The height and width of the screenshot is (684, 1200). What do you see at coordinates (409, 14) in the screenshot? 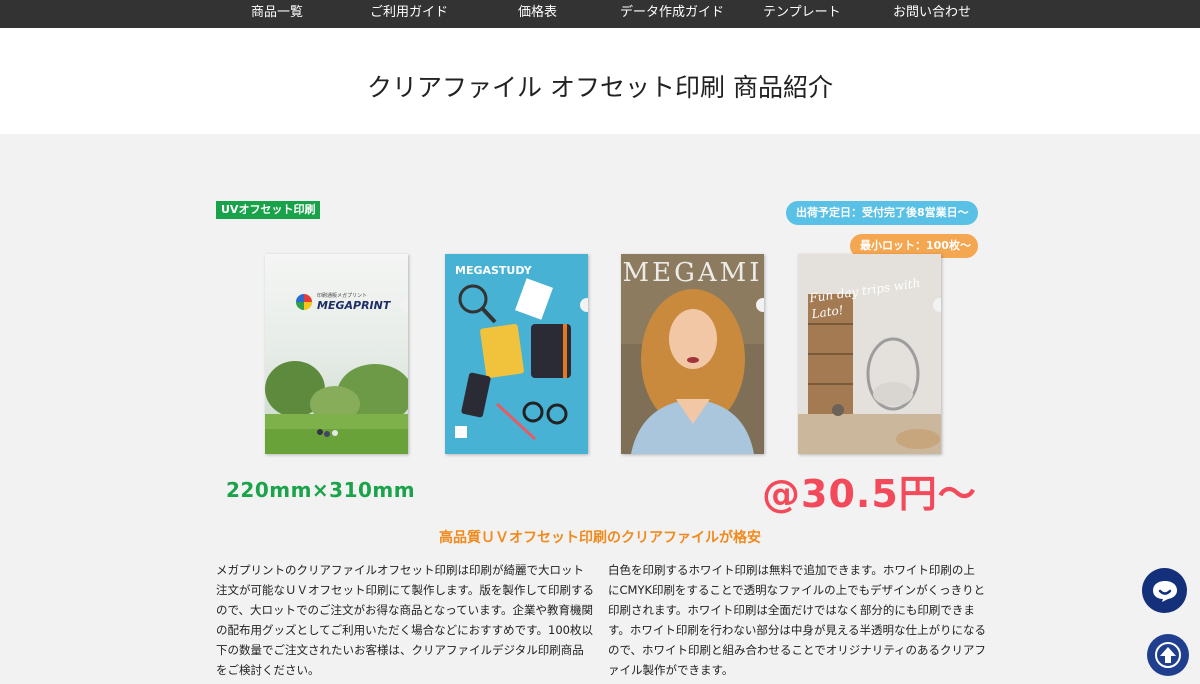
I see `nav-item-guide: ご利用ガイド` at bounding box center [409, 14].